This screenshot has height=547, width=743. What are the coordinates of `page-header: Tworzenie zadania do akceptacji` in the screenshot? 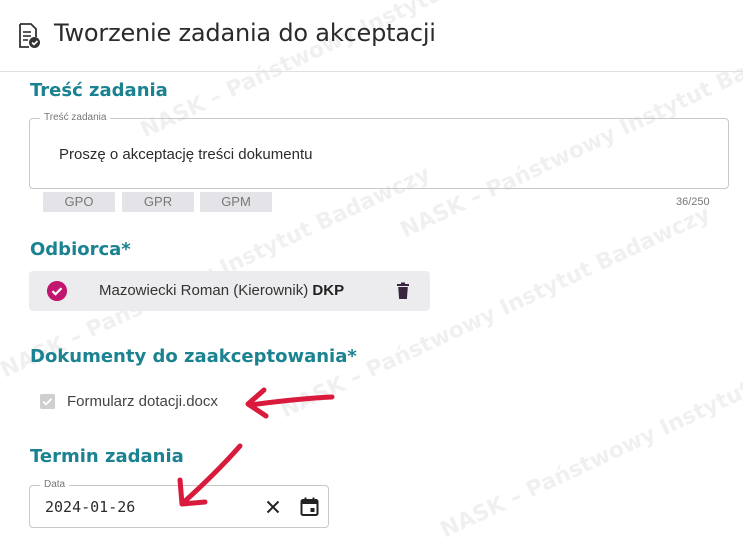 It's located at (371, 36).